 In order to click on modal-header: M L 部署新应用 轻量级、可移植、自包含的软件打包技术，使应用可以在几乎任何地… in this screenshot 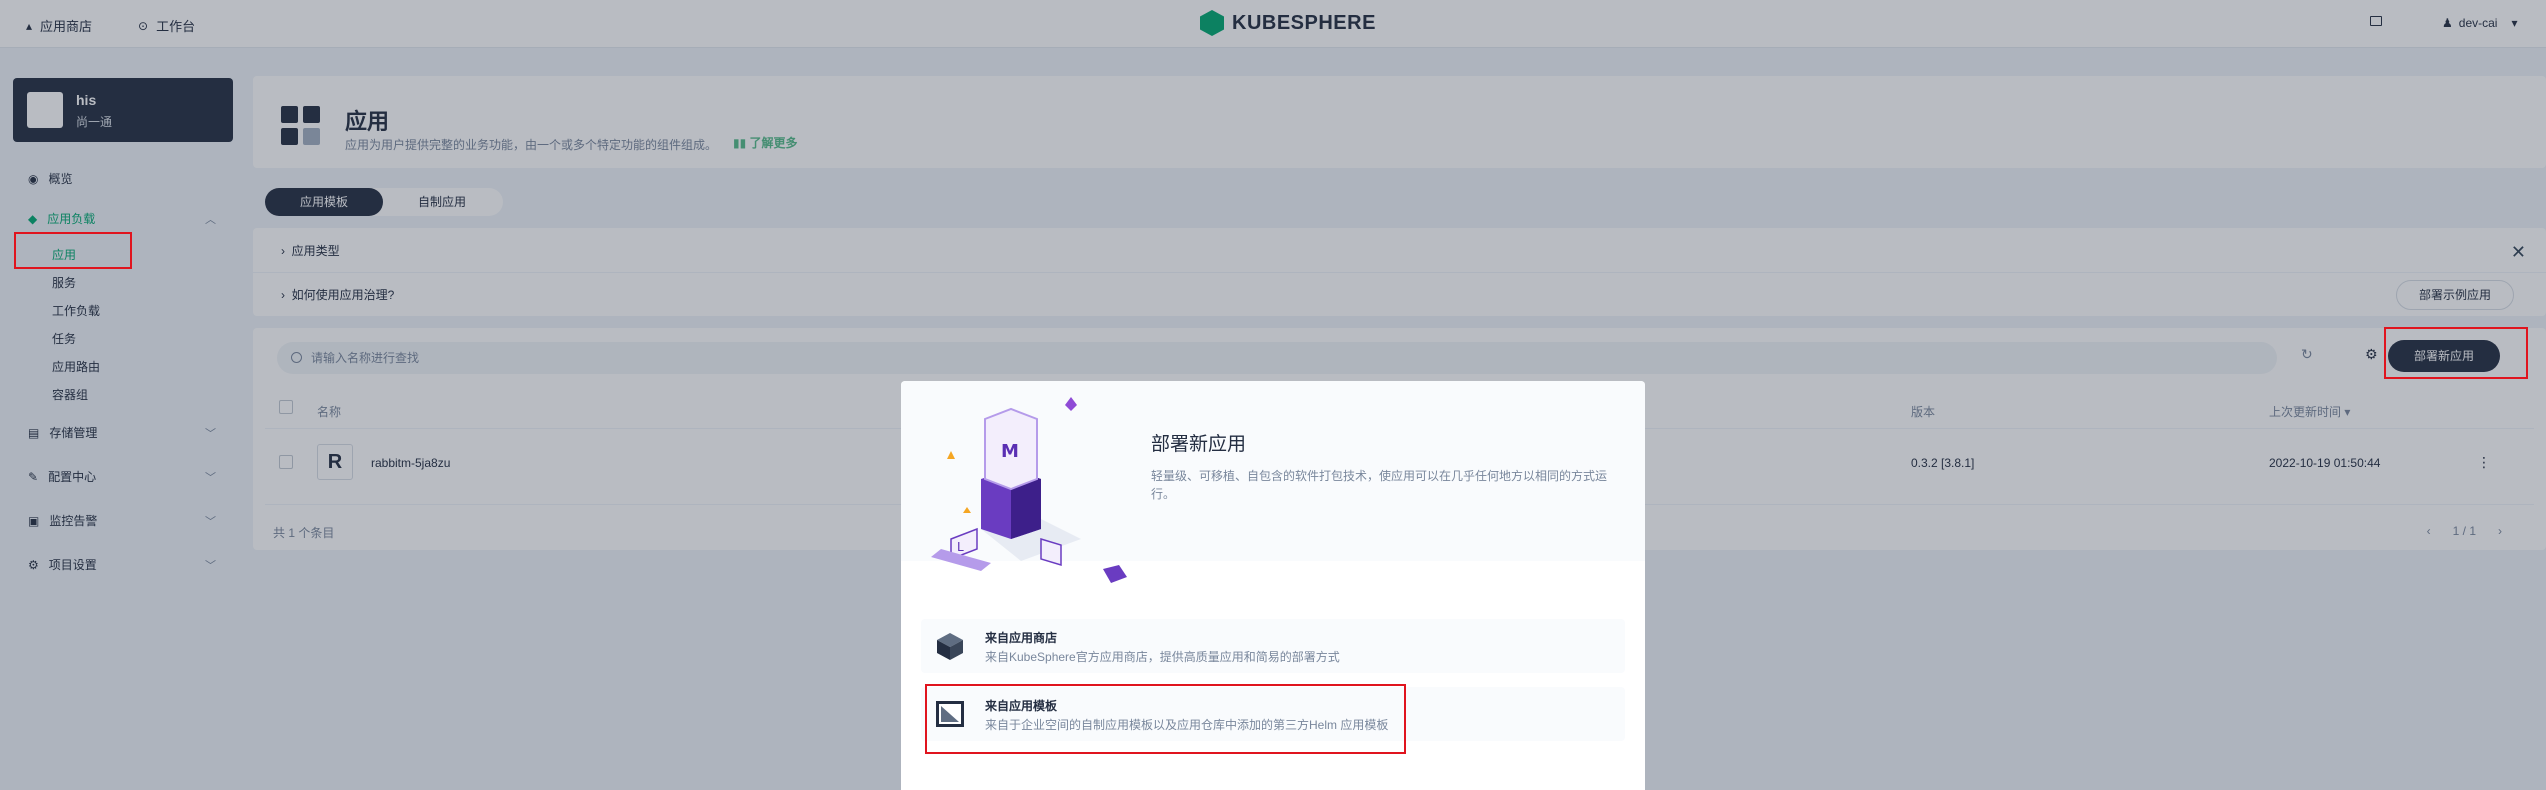, I will do `click(1273, 482)`.